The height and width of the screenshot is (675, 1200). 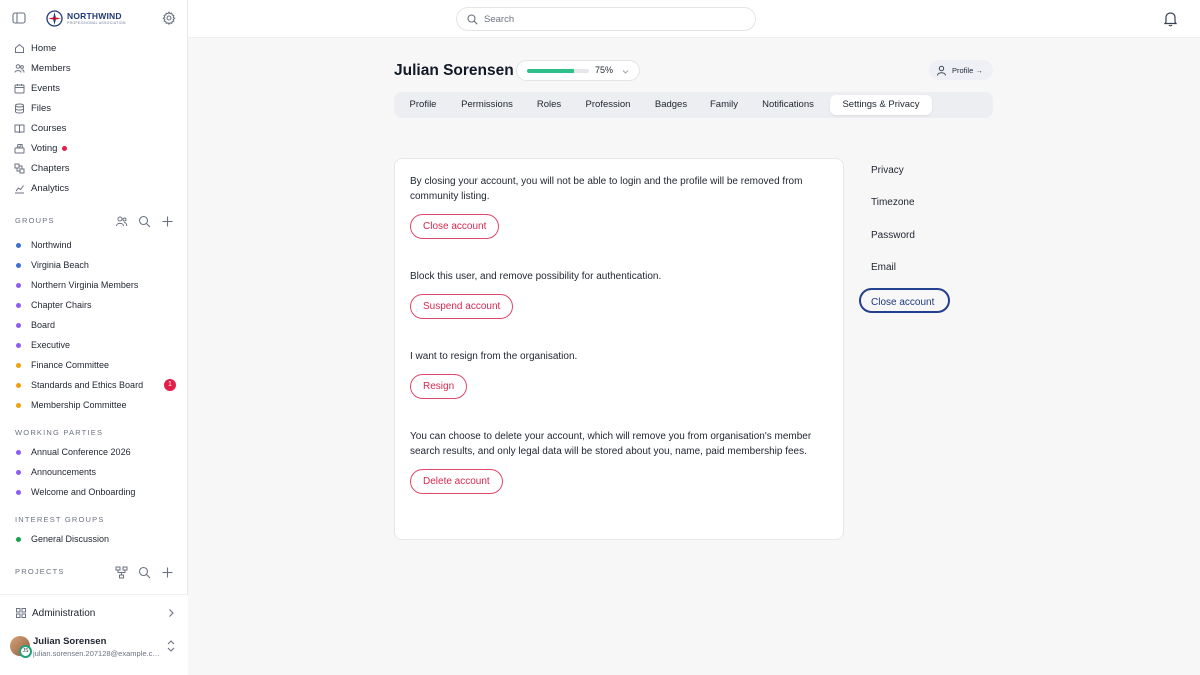 I want to click on group-item: Finance Committee, so click(x=94, y=365).